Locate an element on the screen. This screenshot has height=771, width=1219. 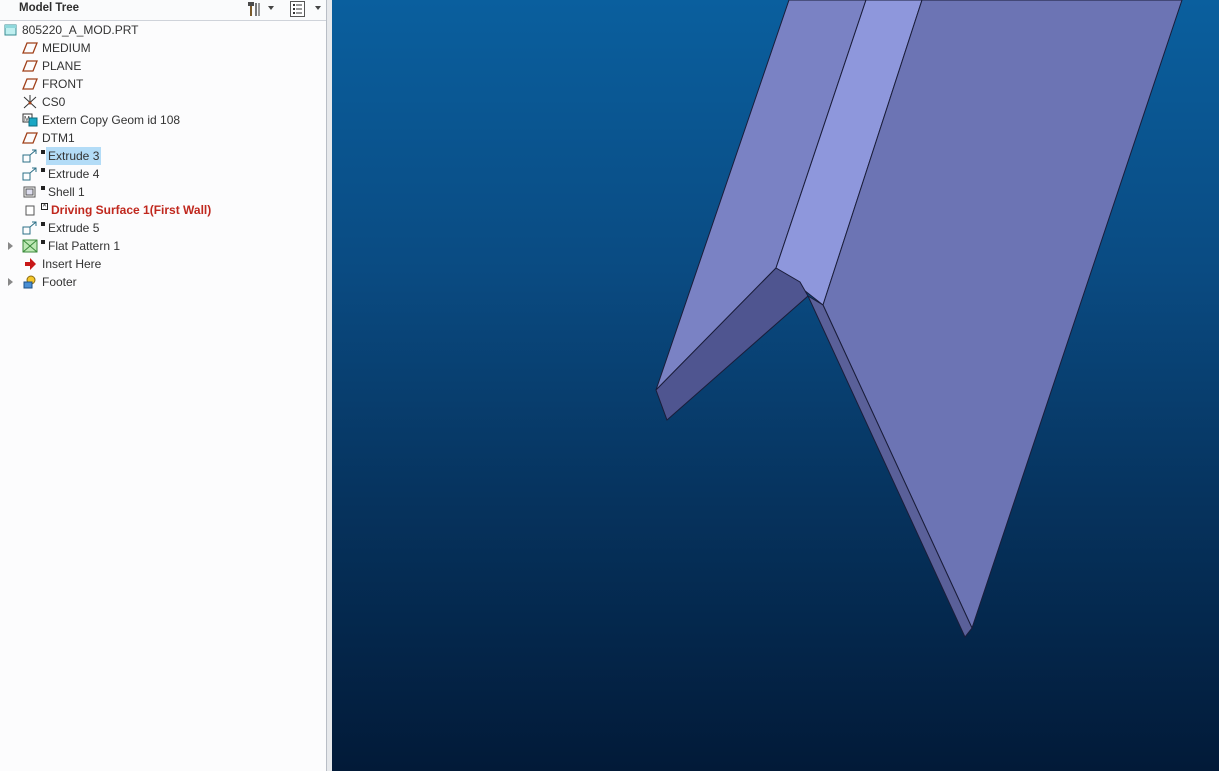
tree-item-shell-1: Shell 1 is located at coordinates (163, 192).